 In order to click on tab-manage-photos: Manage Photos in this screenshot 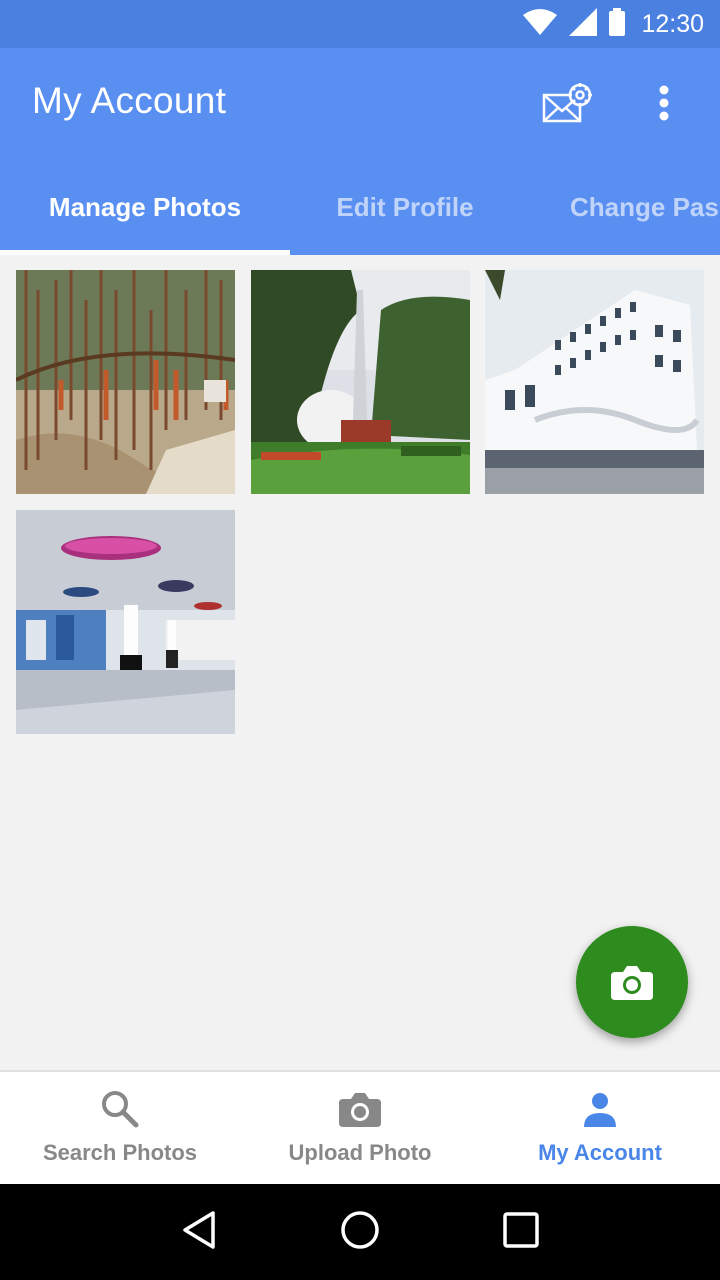, I will do `click(145, 207)`.